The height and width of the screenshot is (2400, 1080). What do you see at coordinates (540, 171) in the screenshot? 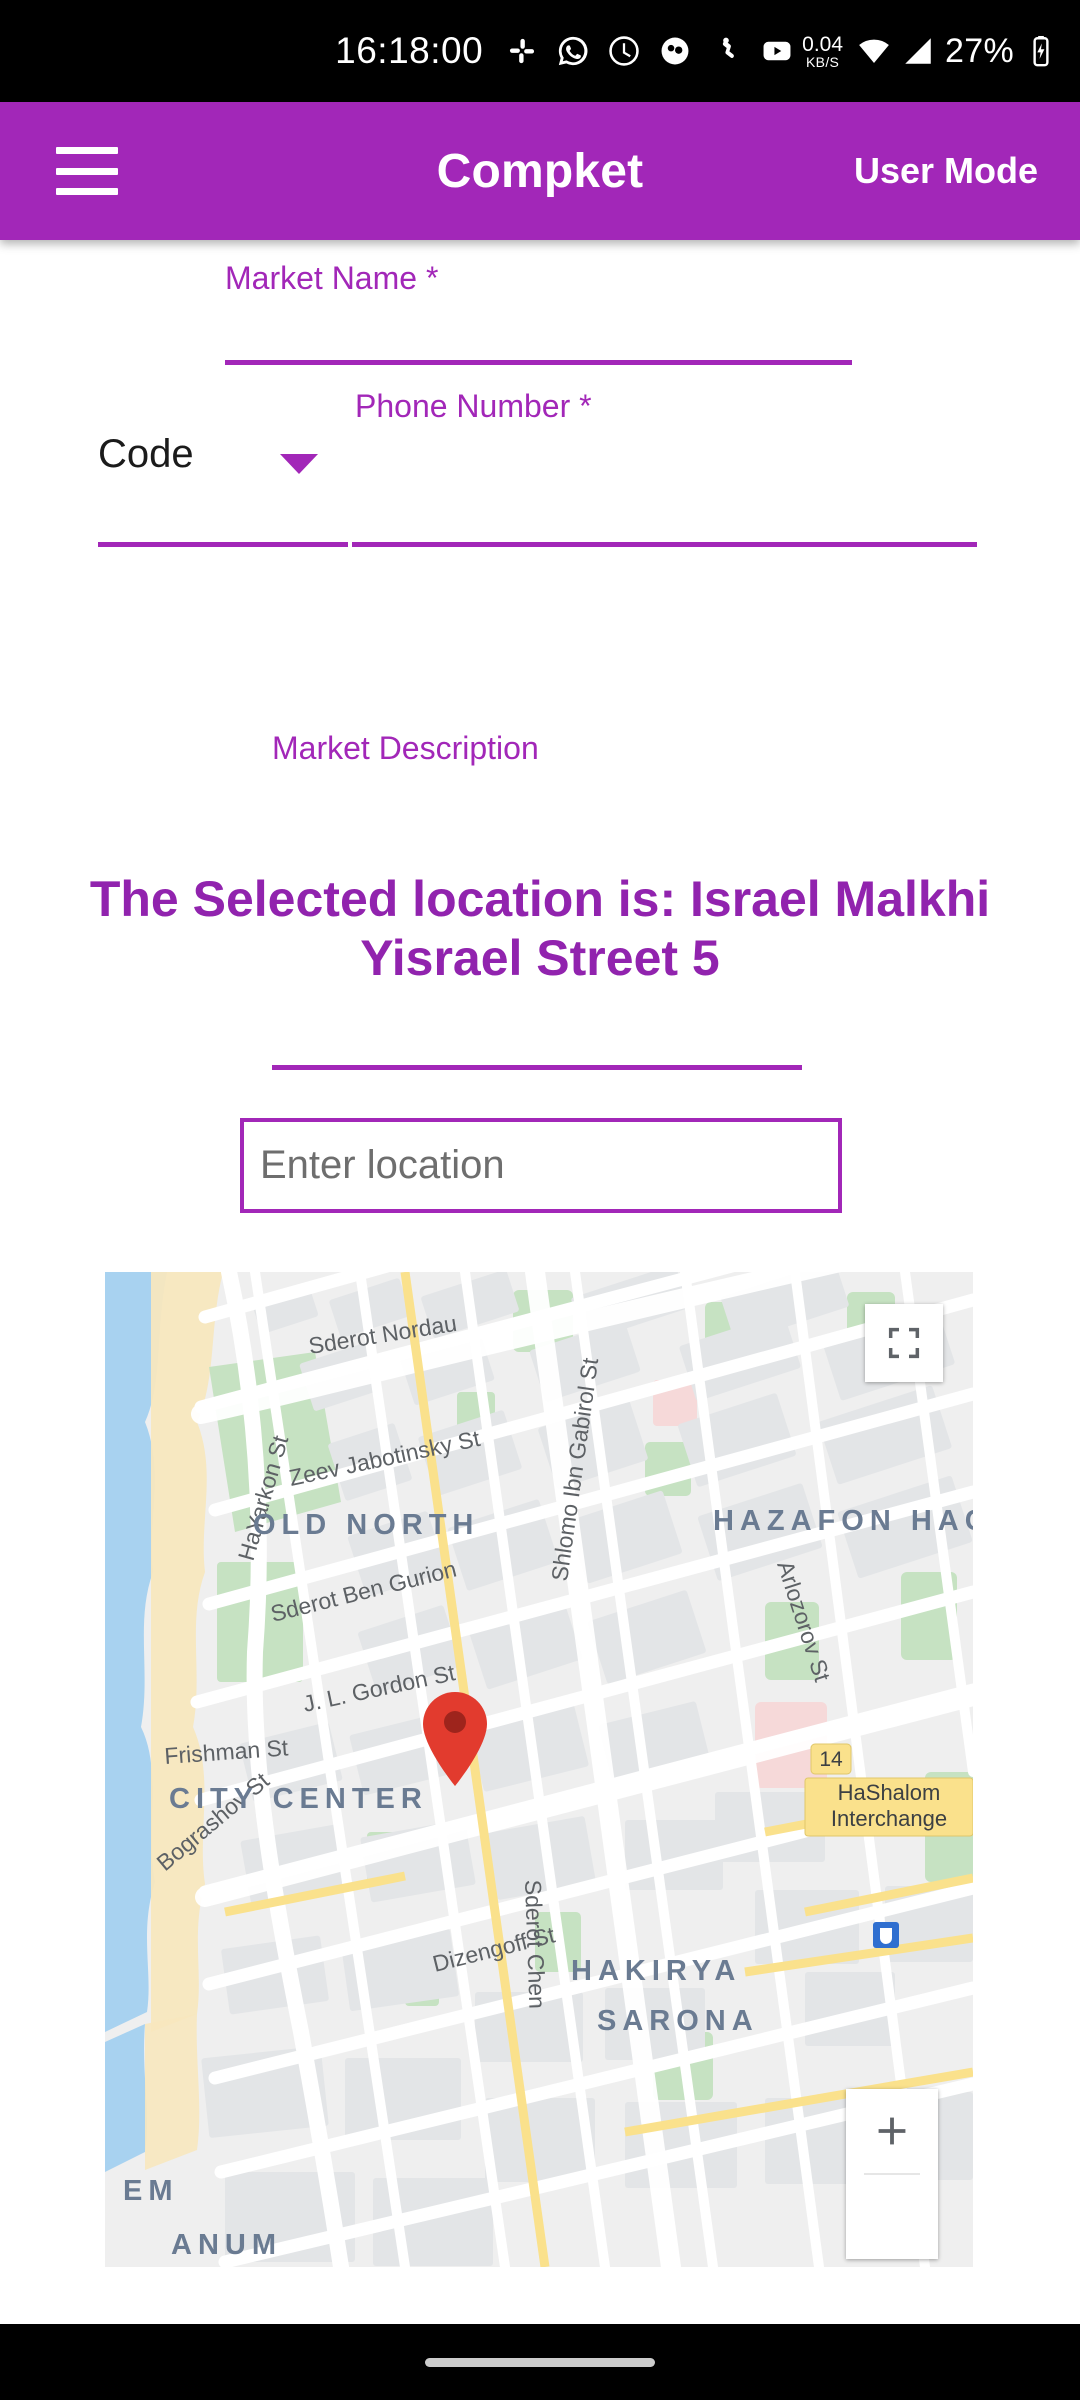
I see `app-bar: Compket User Mode` at bounding box center [540, 171].